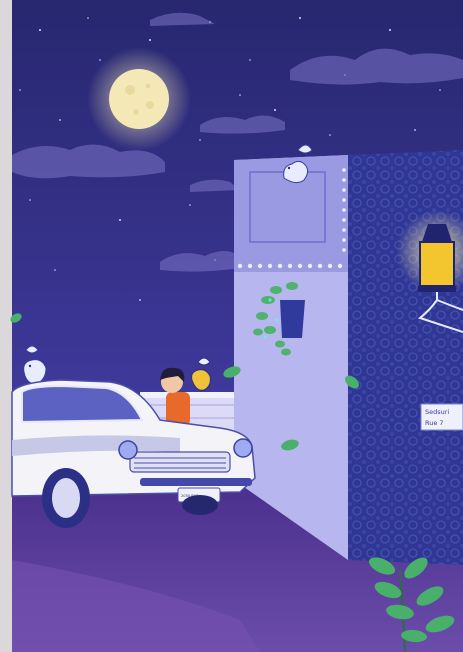 This screenshot has width=463, height=652. I want to click on moon, so click(139, 99).